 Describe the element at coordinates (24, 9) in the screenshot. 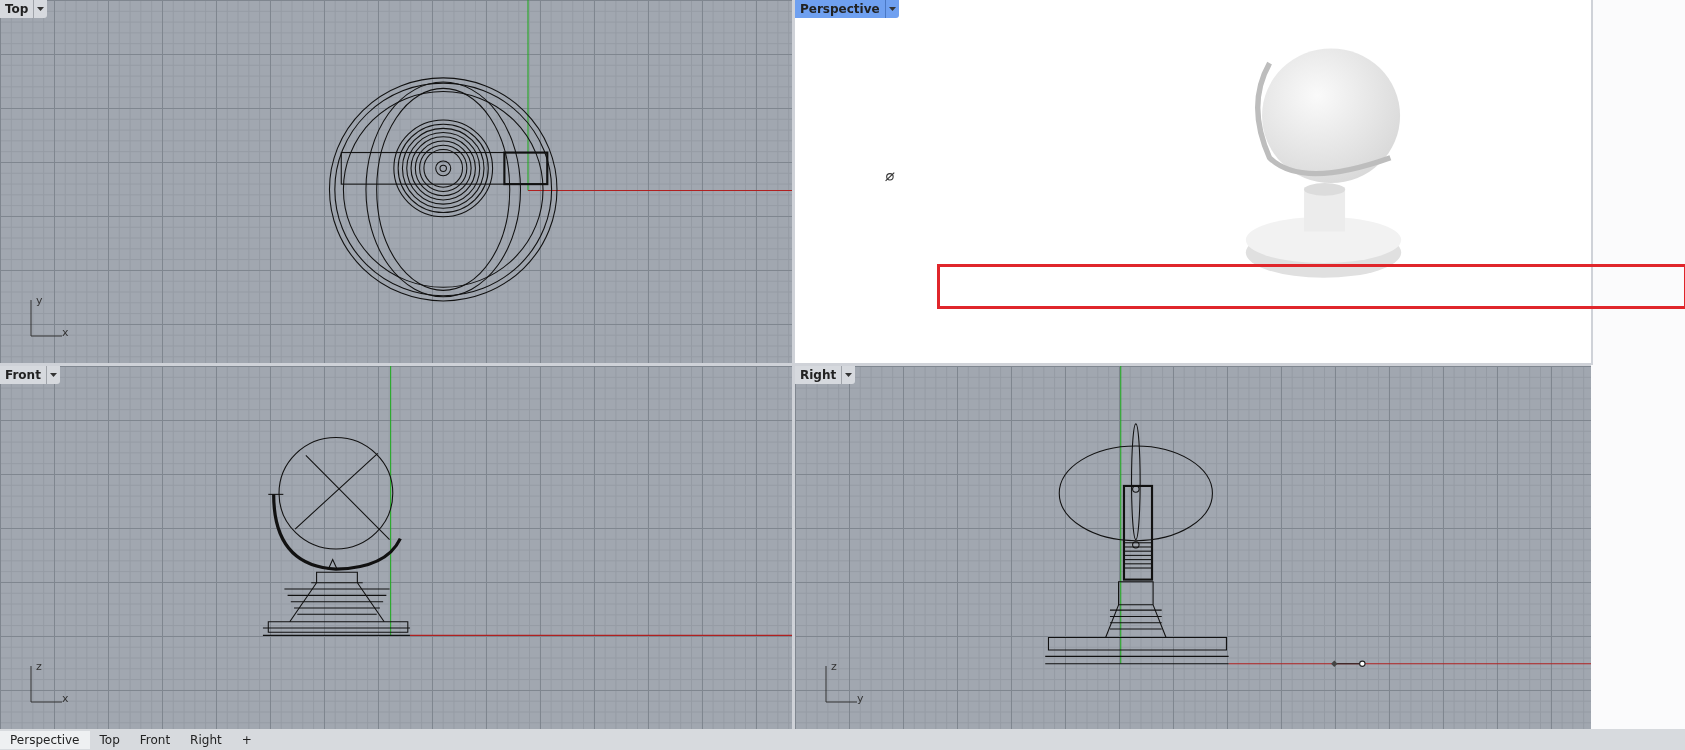

I see `viewport-label: Top` at that location.